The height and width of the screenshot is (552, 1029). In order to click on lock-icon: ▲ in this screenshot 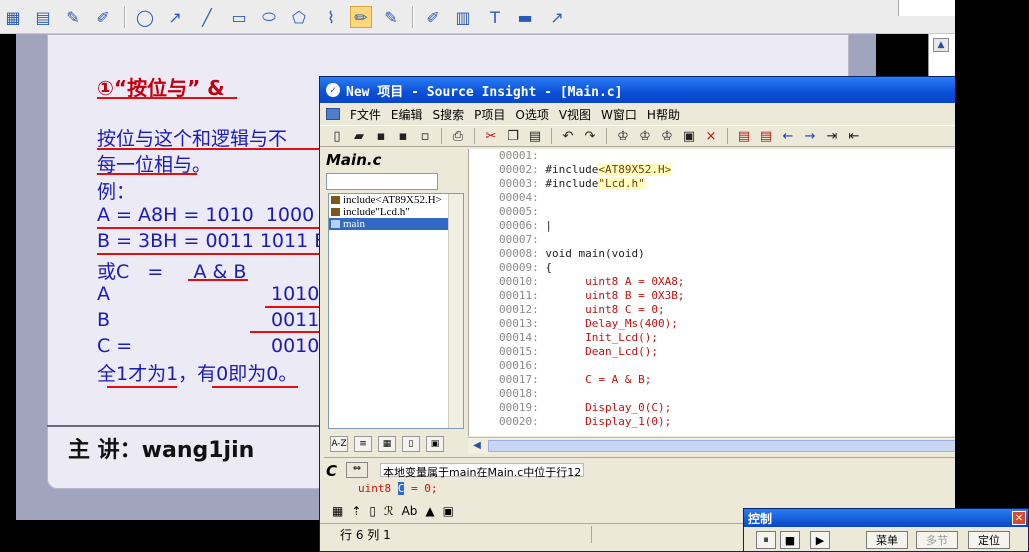, I will do `click(429, 511)`.